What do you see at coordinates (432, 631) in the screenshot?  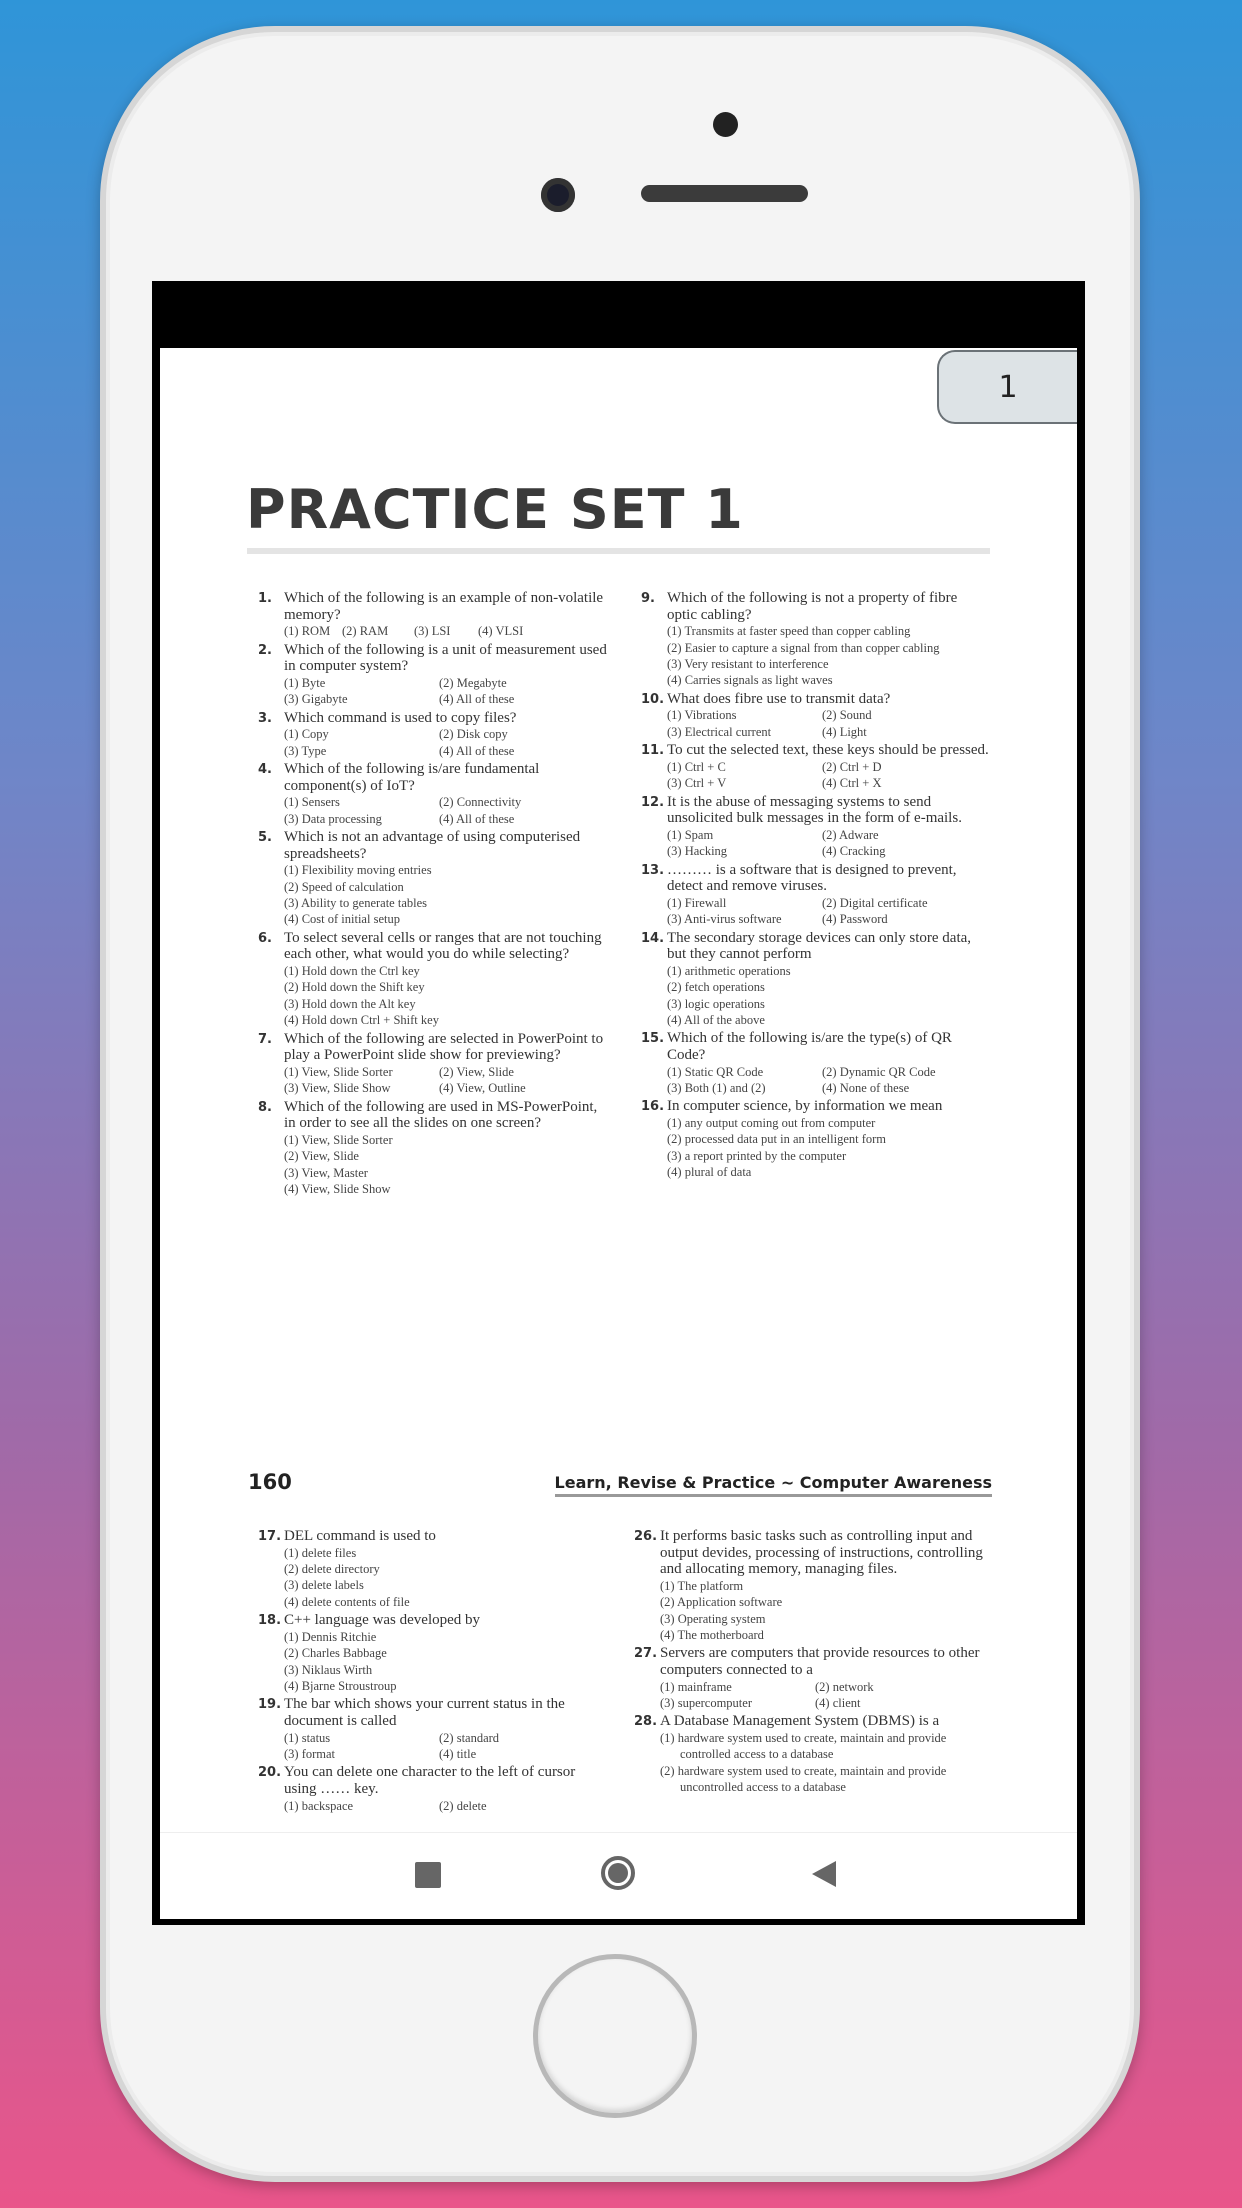 I see `answer-option: (3) LSI` at bounding box center [432, 631].